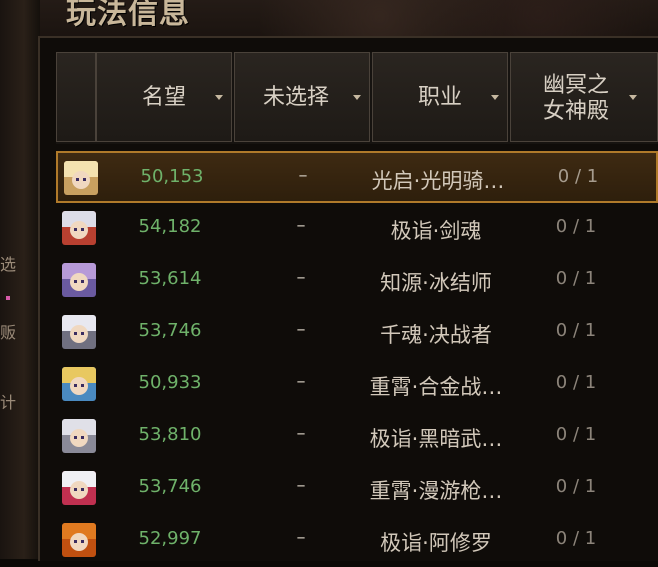 Image resolution: width=658 pixels, height=567 pixels. Describe the element at coordinates (357, 229) in the screenshot. I see `table-row: 54,182 – 极诣·剑魂 0 / 1` at that location.